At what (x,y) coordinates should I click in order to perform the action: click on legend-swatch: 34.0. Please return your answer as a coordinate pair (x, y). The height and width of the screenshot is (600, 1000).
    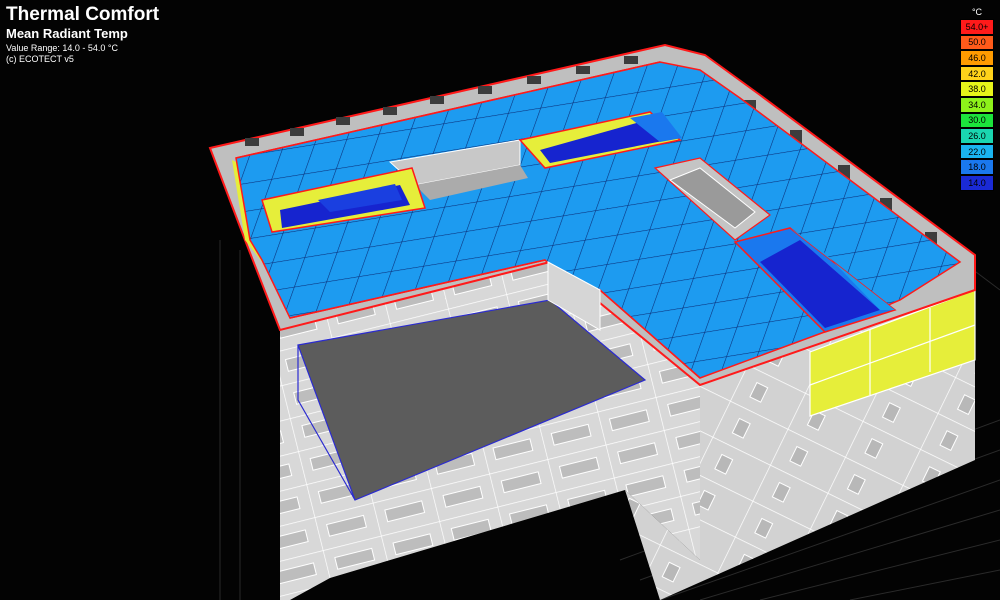
    Looking at the image, I should click on (977, 104).